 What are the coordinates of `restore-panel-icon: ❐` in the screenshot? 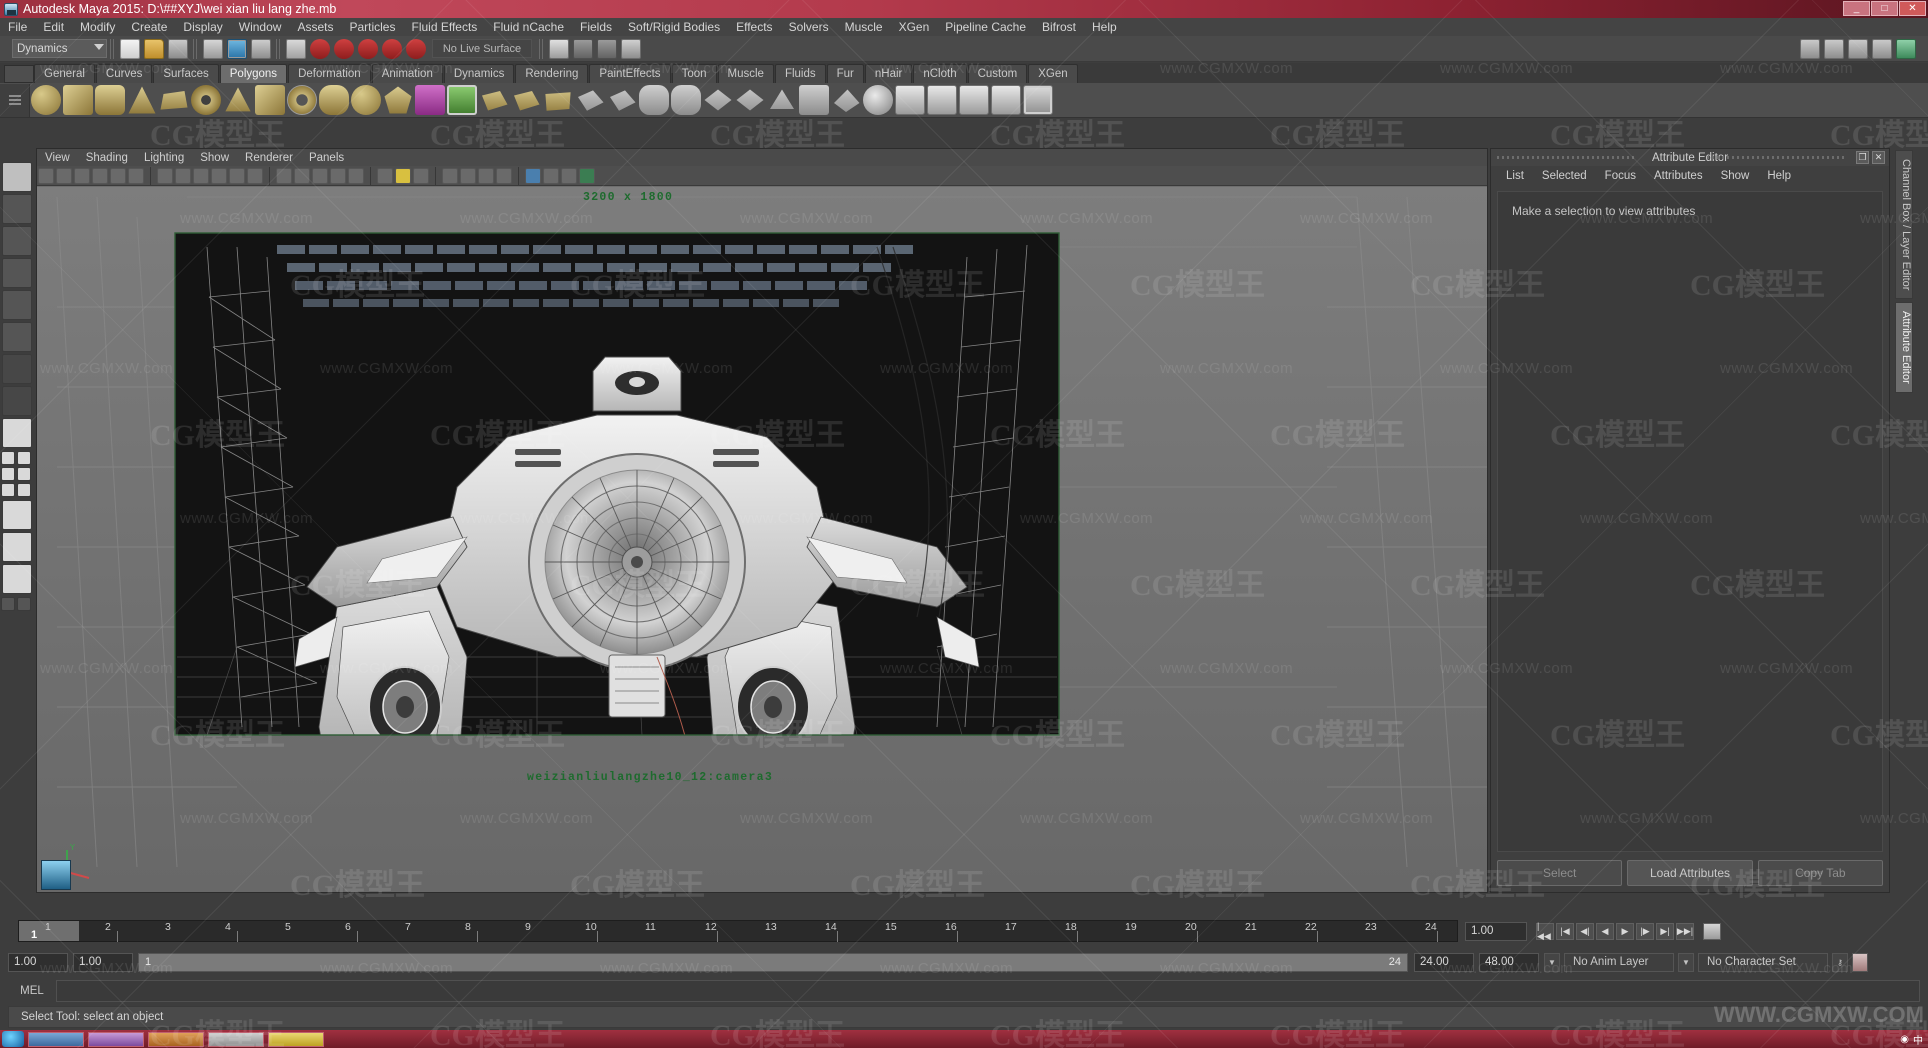 It's located at (1862, 157).